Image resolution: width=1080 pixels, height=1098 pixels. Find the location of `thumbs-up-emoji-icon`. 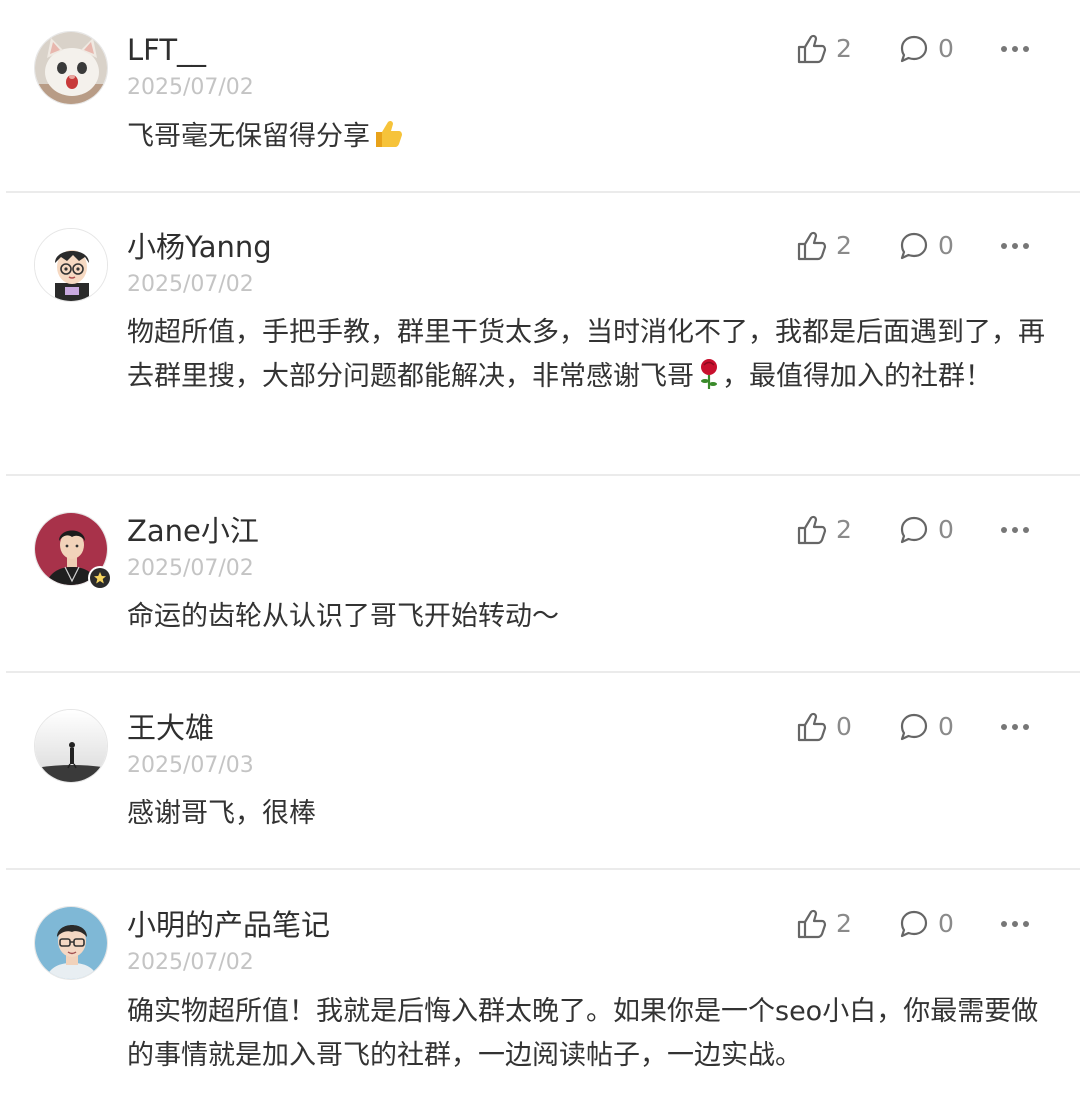

thumbs-up-emoji-icon is located at coordinates (388, 141).